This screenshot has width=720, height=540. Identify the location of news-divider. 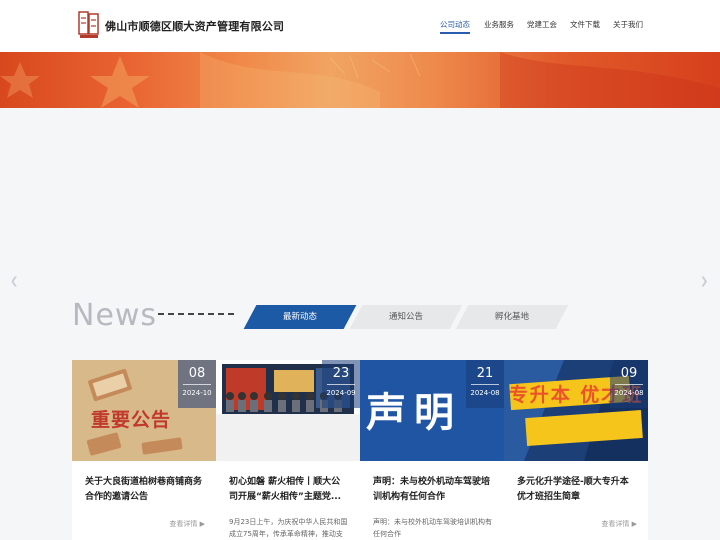
(196, 314).